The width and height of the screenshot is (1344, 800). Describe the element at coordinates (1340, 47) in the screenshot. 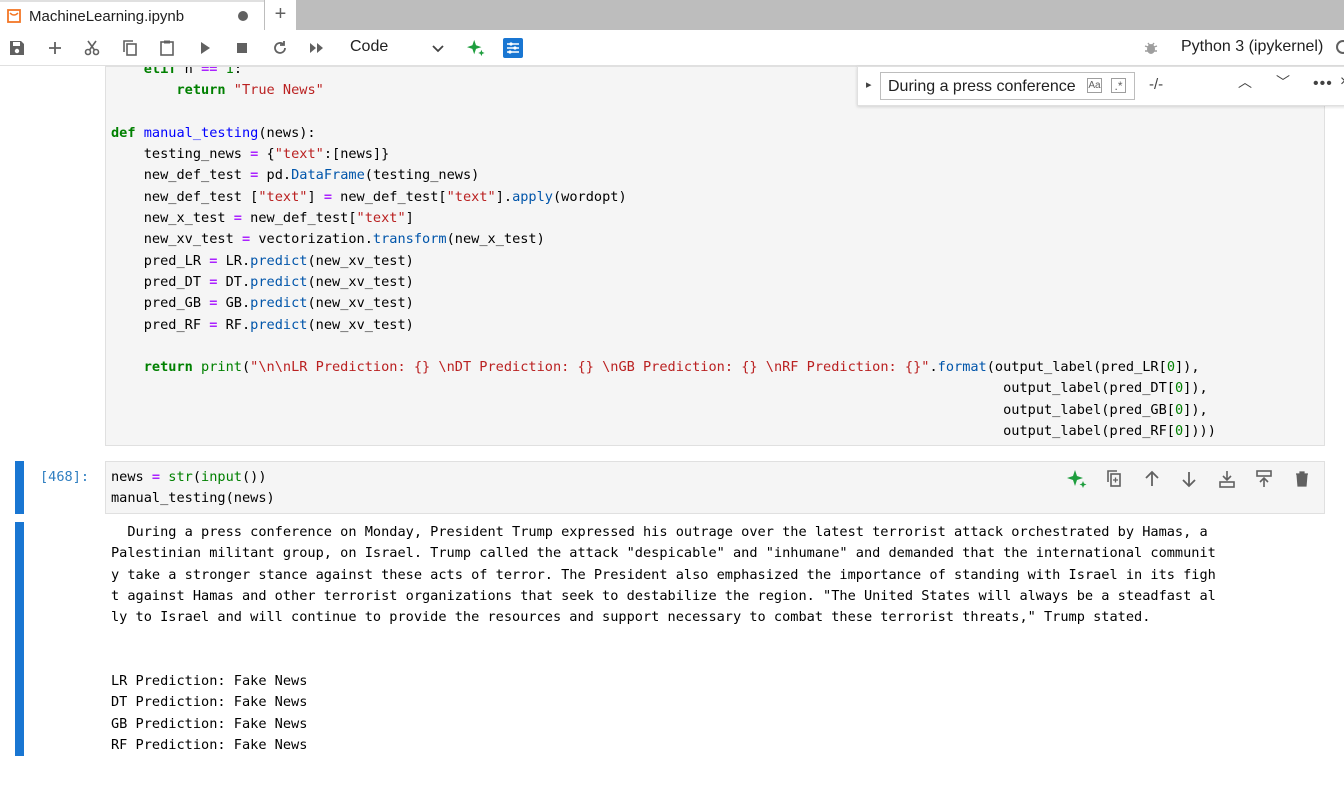

I see `kernel-status-icon` at that location.